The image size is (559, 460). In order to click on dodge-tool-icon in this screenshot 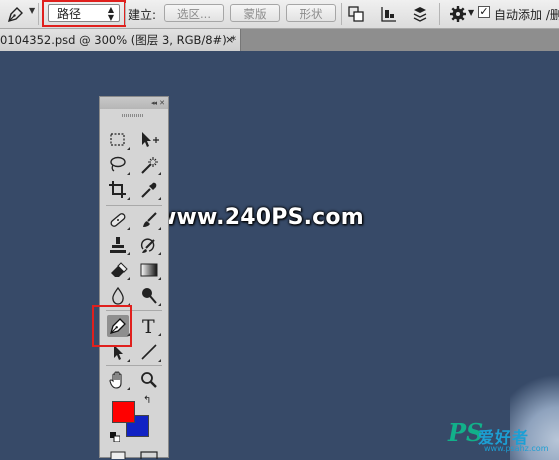, I will do `click(149, 296)`.